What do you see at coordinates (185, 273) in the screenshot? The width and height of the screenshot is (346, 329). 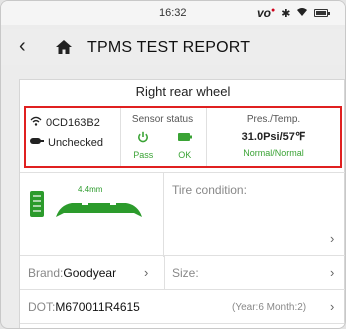 I see `size-field: Size:` at bounding box center [185, 273].